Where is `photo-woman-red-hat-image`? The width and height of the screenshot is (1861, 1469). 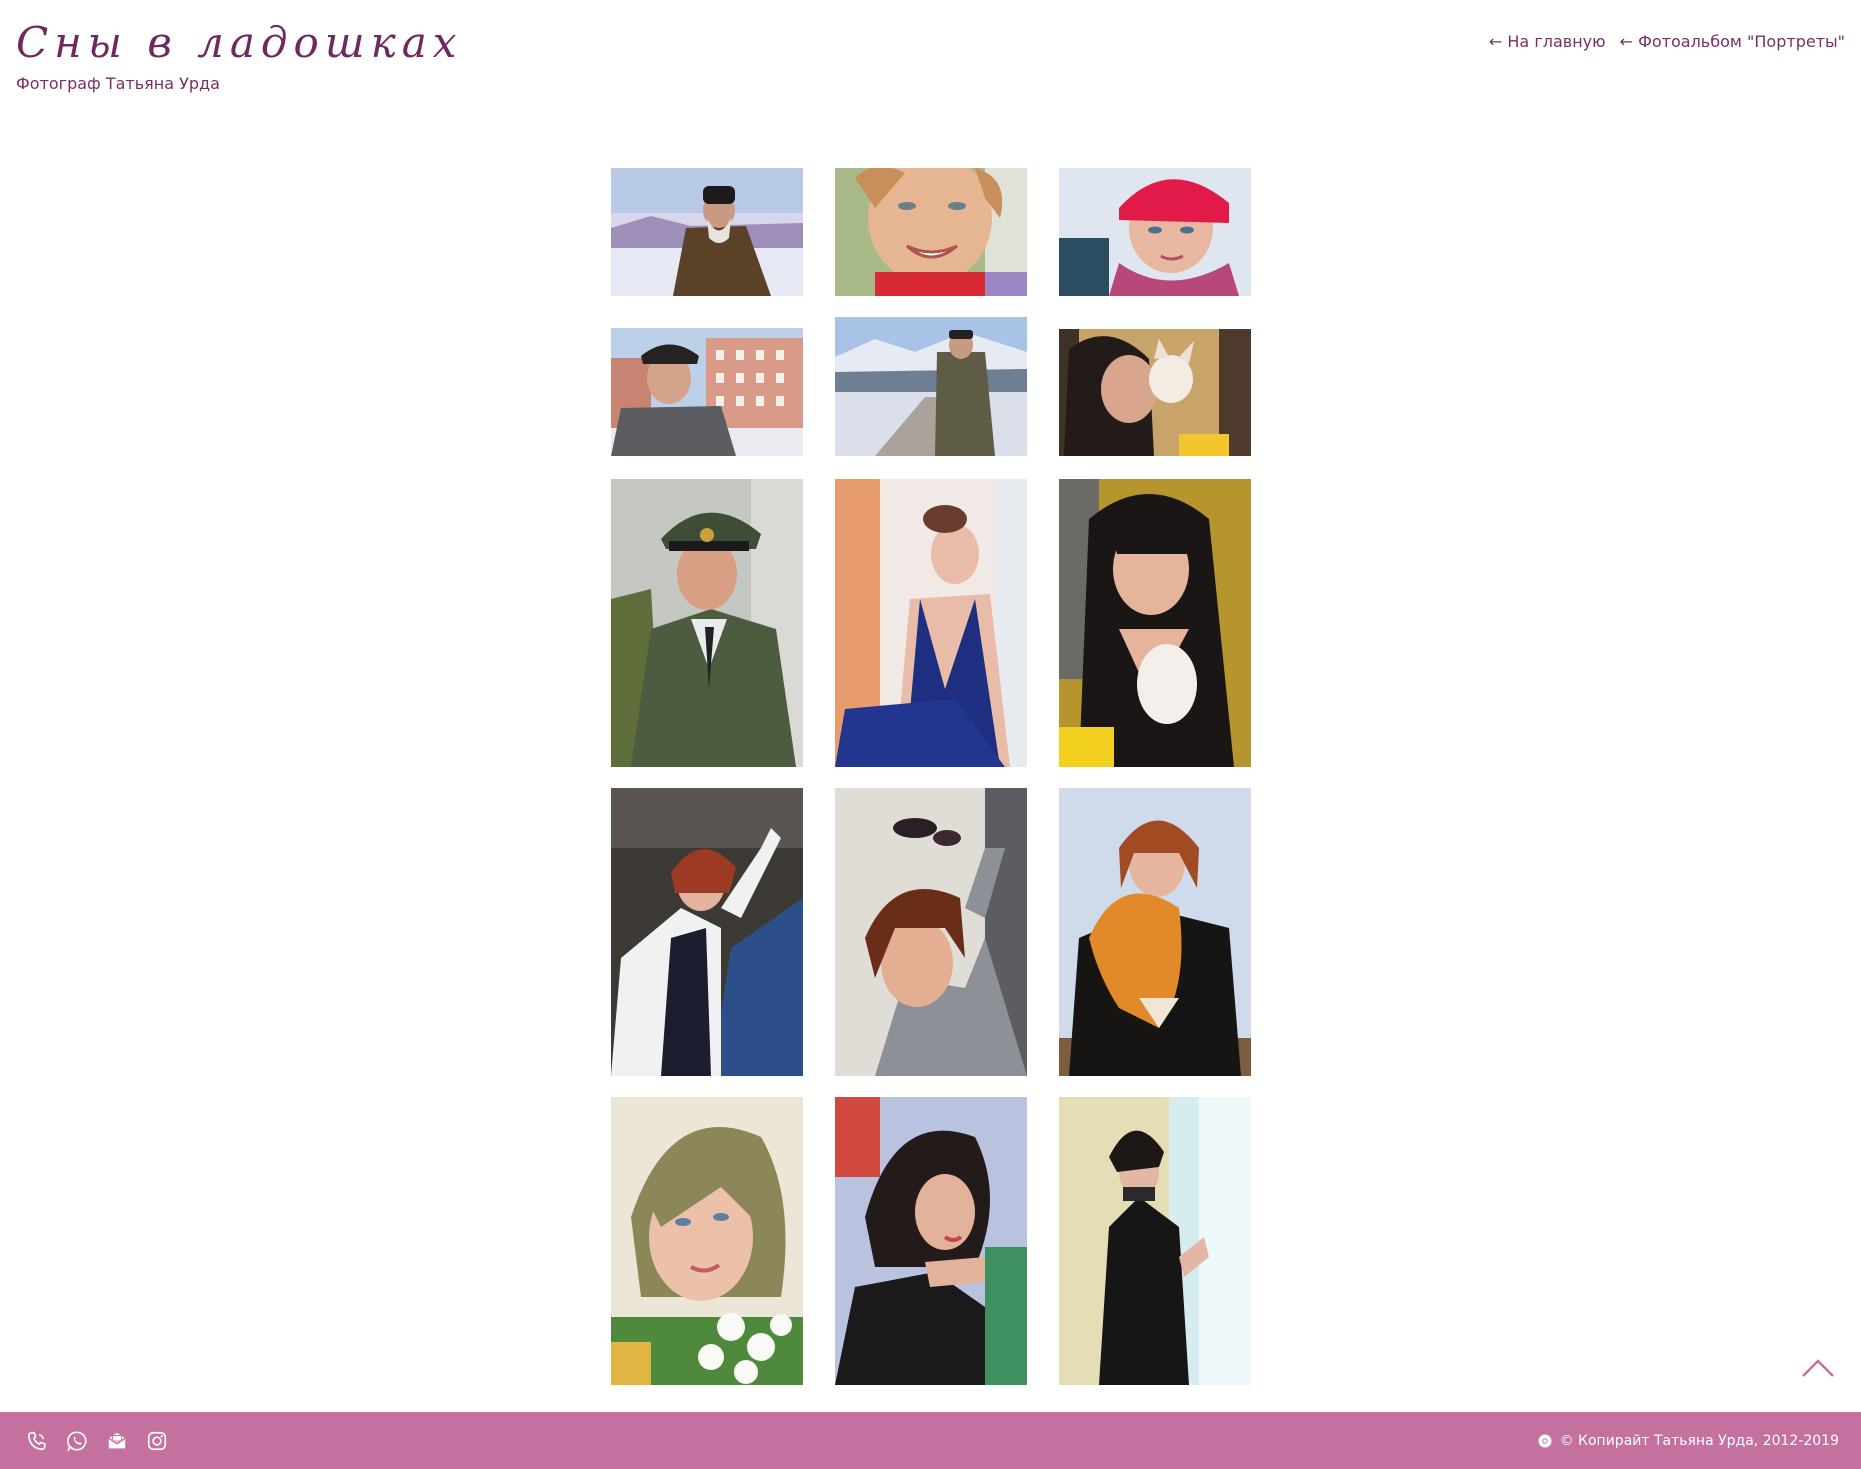 photo-woman-red-hat-image is located at coordinates (1155, 232).